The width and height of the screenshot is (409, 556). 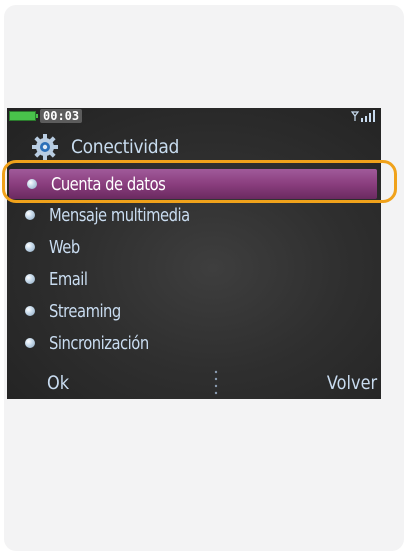 I want to click on scroll-indicator-icon, so click(x=216, y=382).